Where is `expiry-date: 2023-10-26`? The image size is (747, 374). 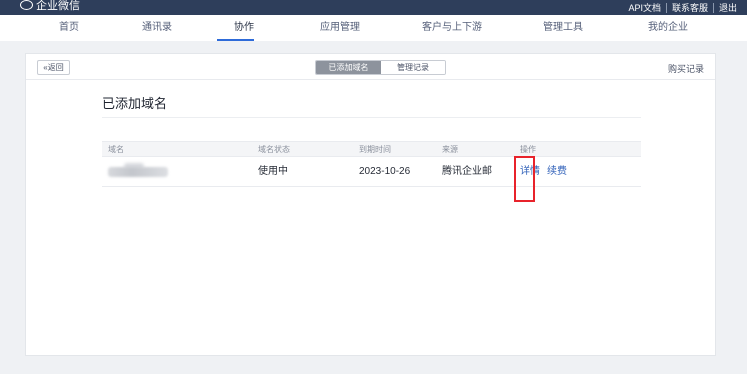
expiry-date: 2023-10-26 is located at coordinates (385, 171).